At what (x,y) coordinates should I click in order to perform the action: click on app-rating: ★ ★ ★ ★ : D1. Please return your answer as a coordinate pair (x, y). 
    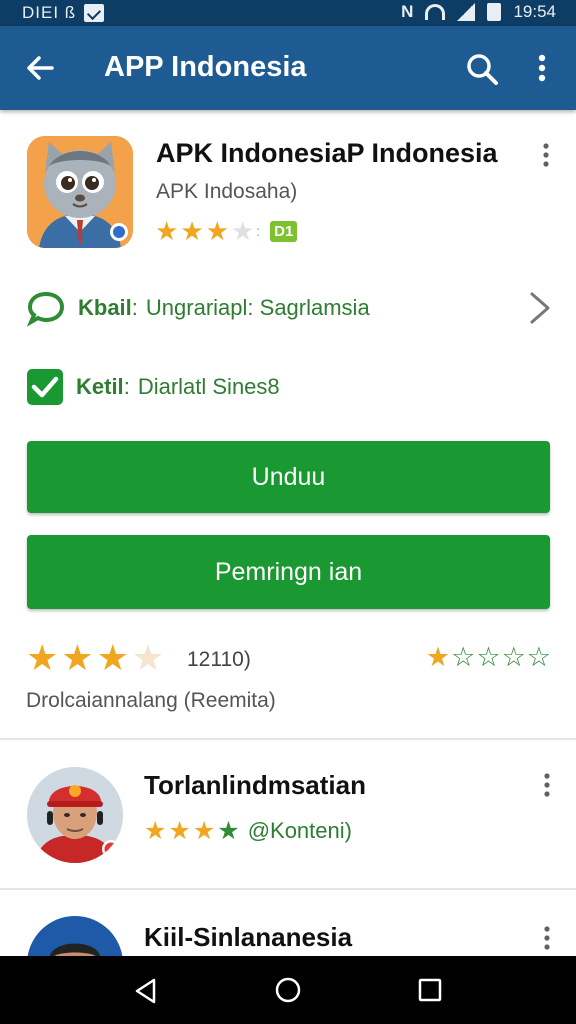
    Looking at the image, I should click on (226, 231).